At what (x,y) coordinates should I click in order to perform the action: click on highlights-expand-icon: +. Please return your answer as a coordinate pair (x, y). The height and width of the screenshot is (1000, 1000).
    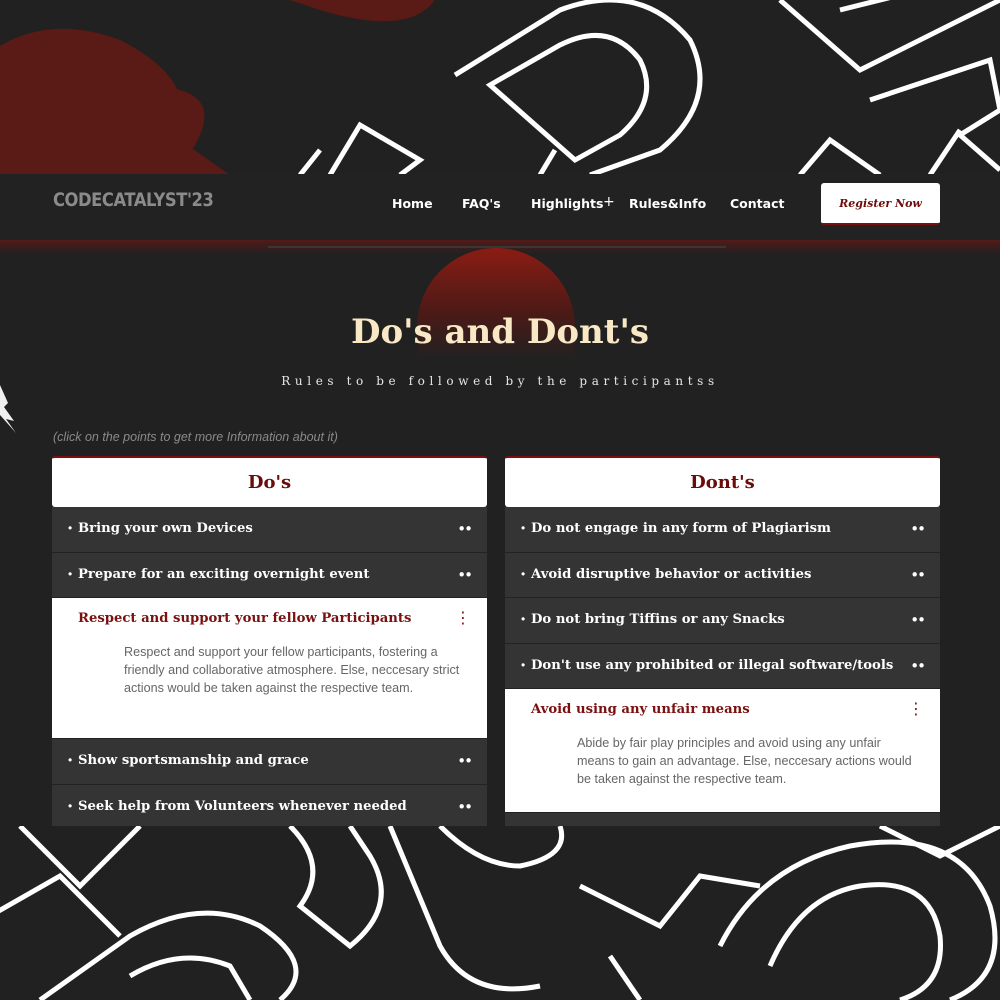
    Looking at the image, I should click on (609, 202).